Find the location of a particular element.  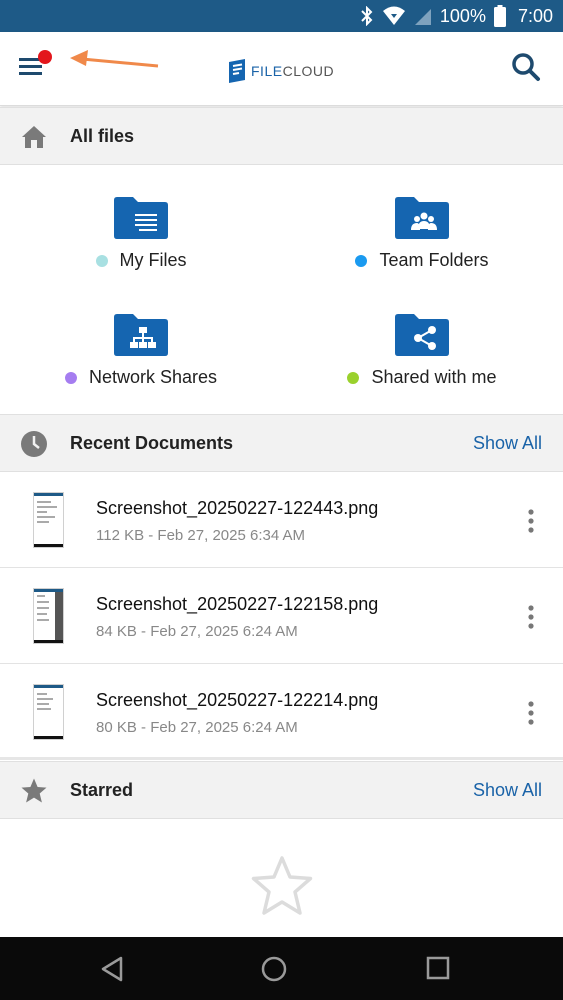

filecloud-logo-icon is located at coordinates (237, 71).